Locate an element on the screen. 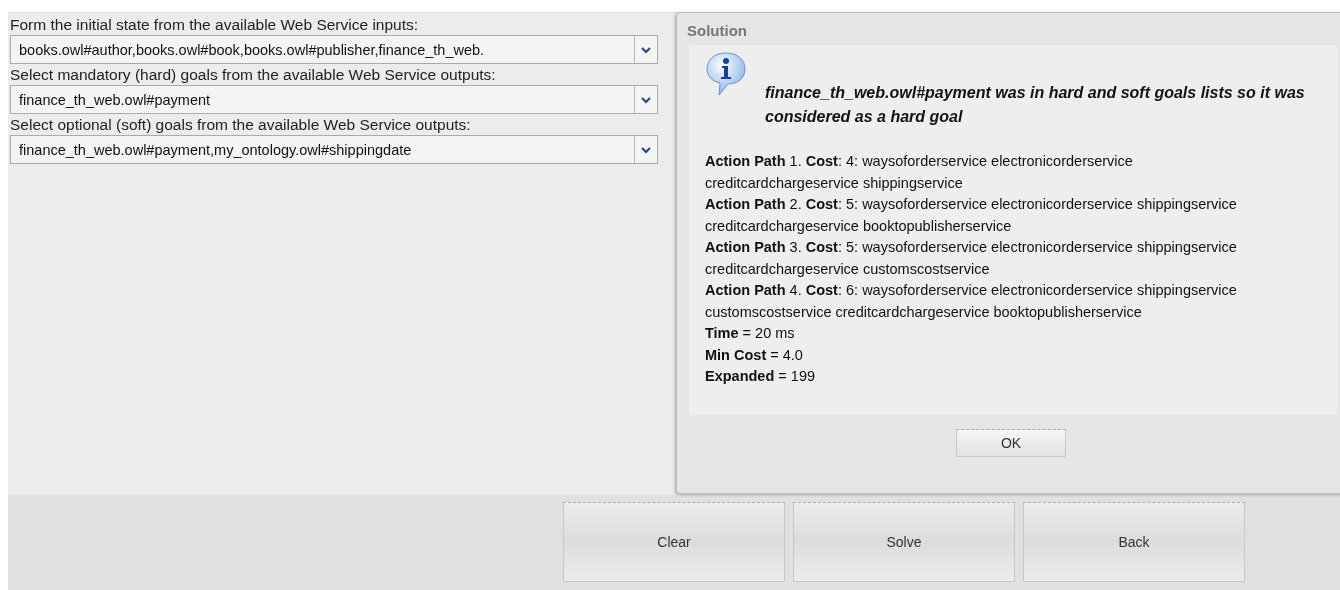  field-label: Select optional (soft) goals from the available Web Service outputs: is located at coordinates (241, 124).